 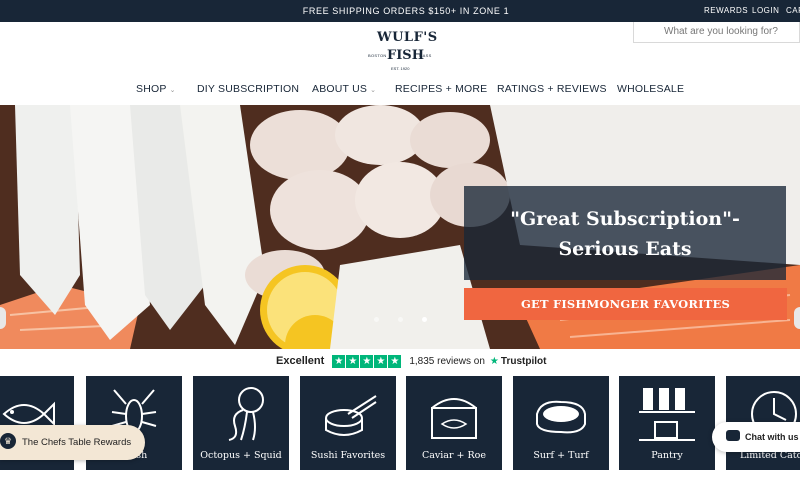 I want to click on logo-line1: WULF'S, so click(x=407, y=37).